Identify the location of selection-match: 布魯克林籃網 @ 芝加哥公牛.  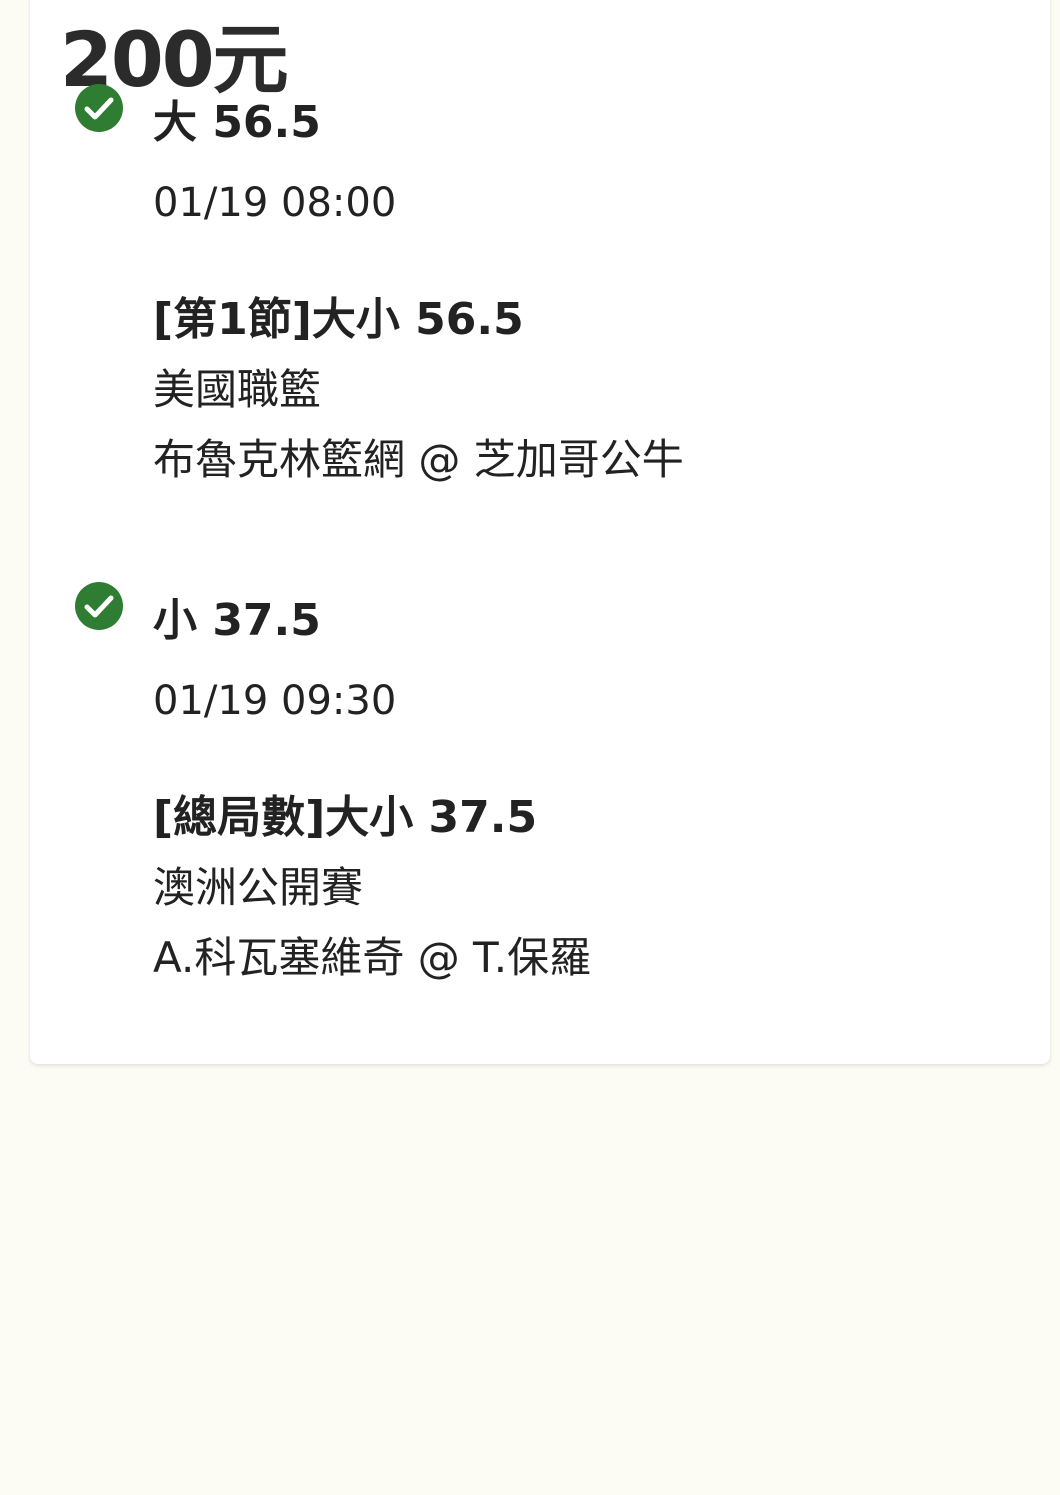
(418, 459).